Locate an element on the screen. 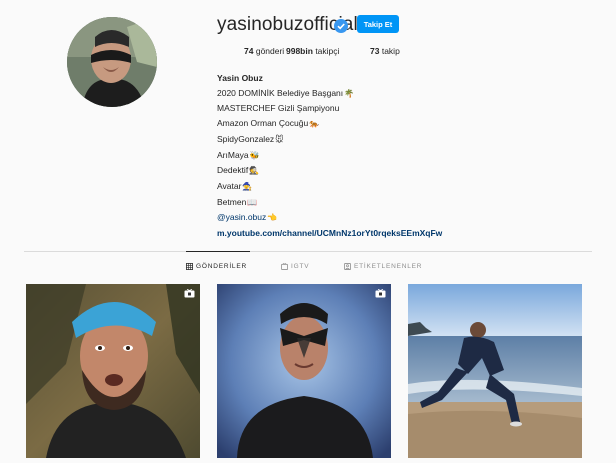 The width and height of the screenshot is (616, 463). following-count-label: takip is located at coordinates (390, 51).